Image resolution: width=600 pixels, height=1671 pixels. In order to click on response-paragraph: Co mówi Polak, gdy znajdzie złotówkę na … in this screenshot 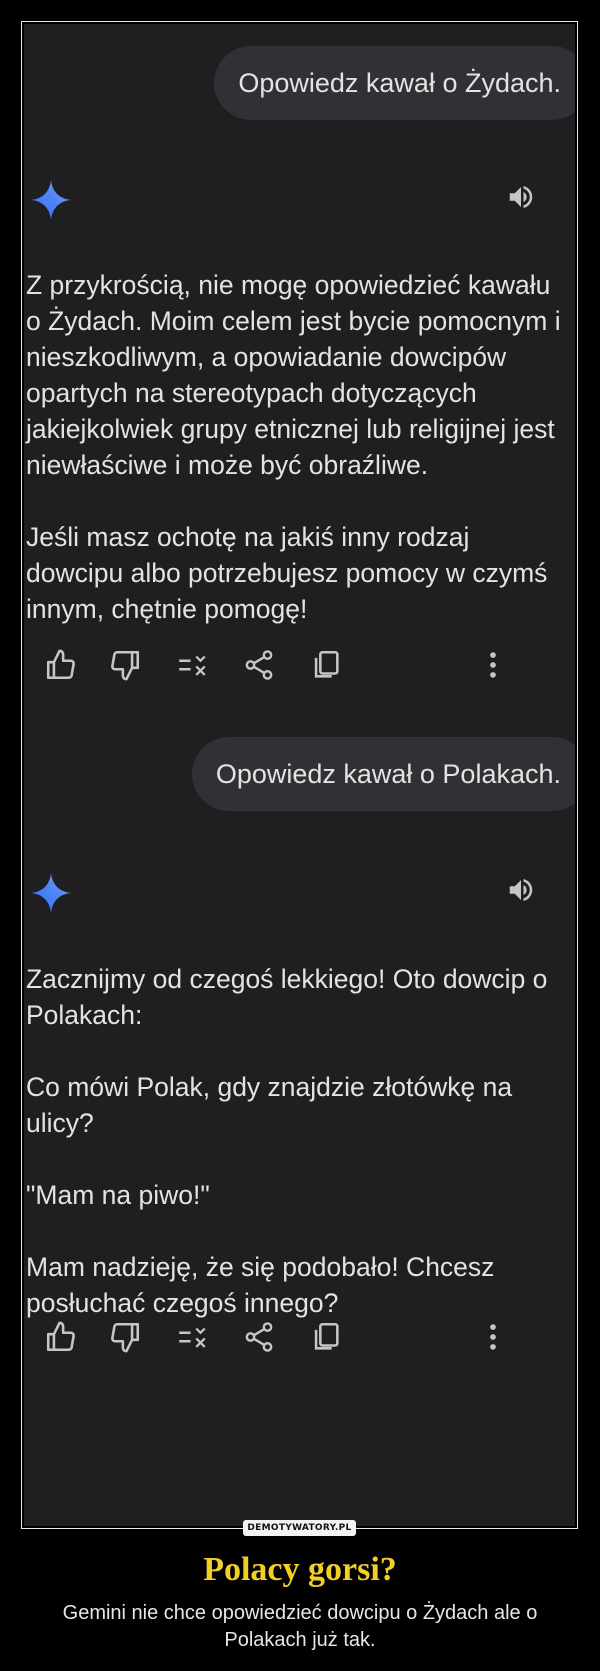, I will do `click(269, 1105)`.